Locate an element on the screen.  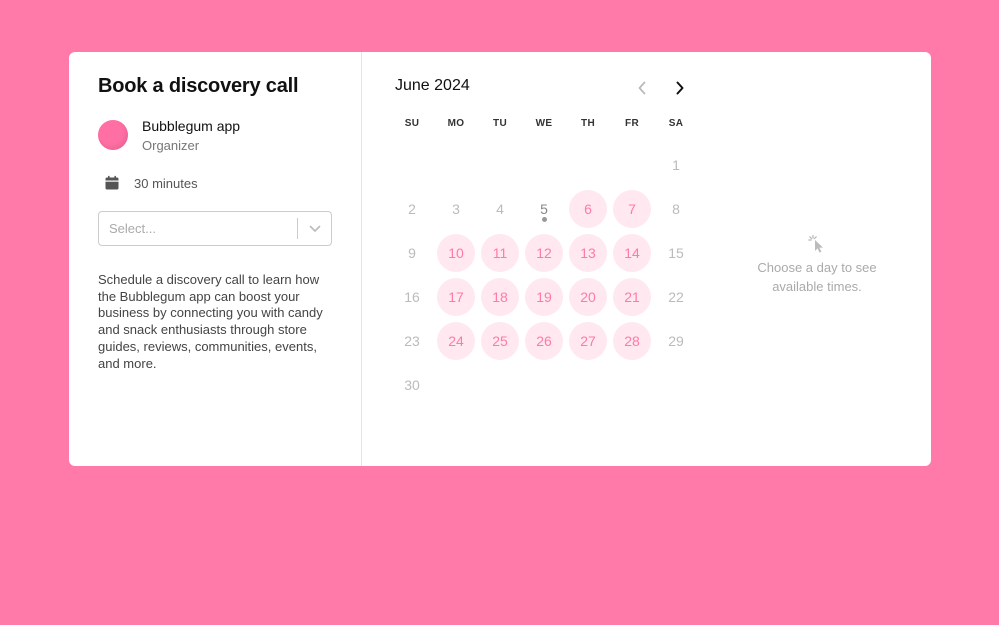
calendar-day-label: 23 is located at coordinates (412, 341).